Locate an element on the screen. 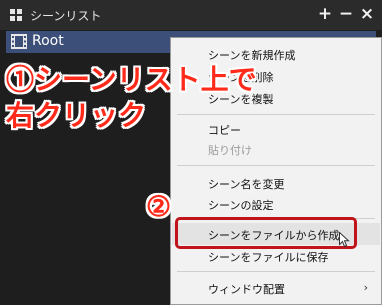 Image resolution: width=382 pixels, height=305 pixels. menu-item-window-layout: ウィンドウ配置 › is located at coordinates (276, 288).